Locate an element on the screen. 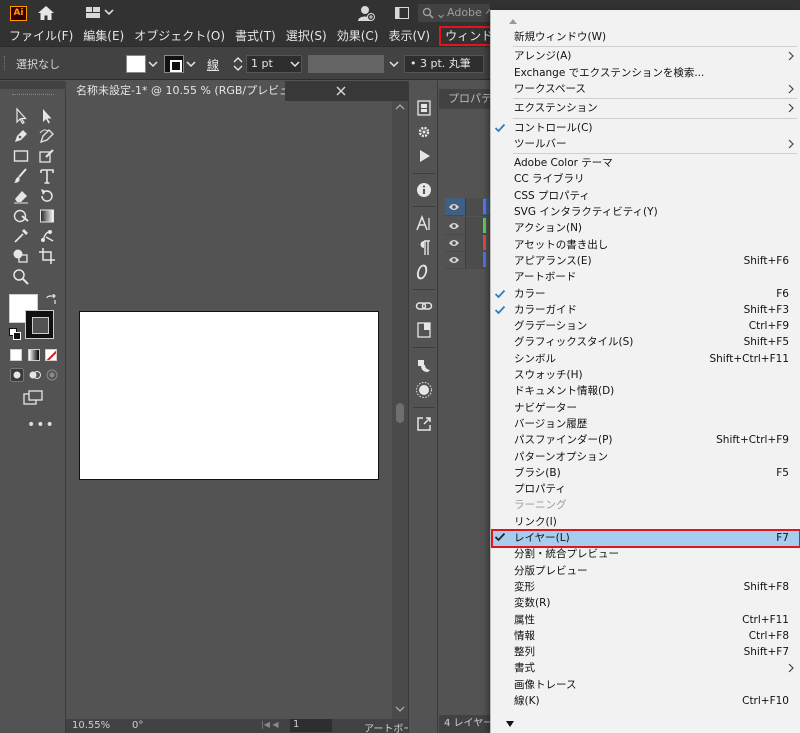 The image size is (800, 733). layers-panel-icon is located at coordinates (424, 108).